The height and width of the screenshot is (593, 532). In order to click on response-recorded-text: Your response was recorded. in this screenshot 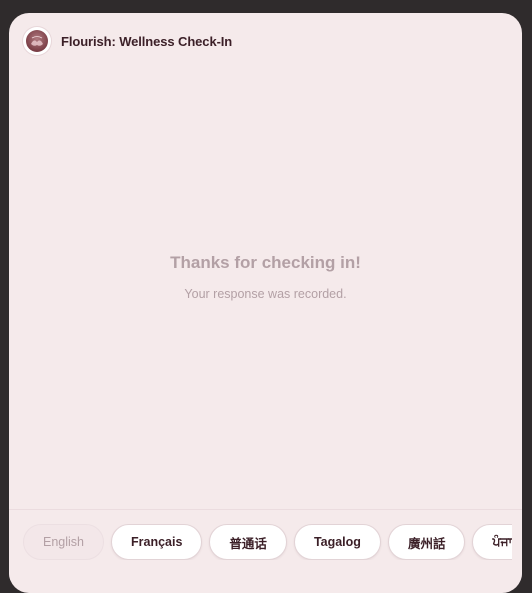, I will do `click(265, 294)`.